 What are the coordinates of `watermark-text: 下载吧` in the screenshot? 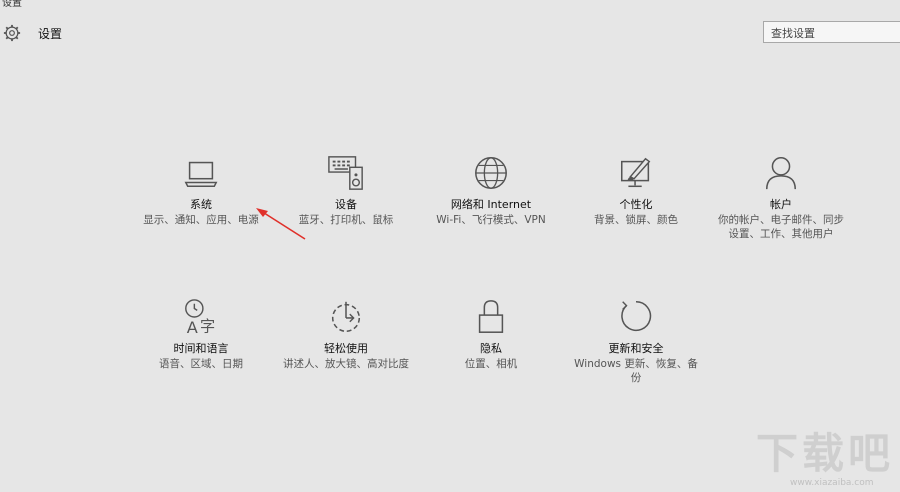 It's located at (825, 453).